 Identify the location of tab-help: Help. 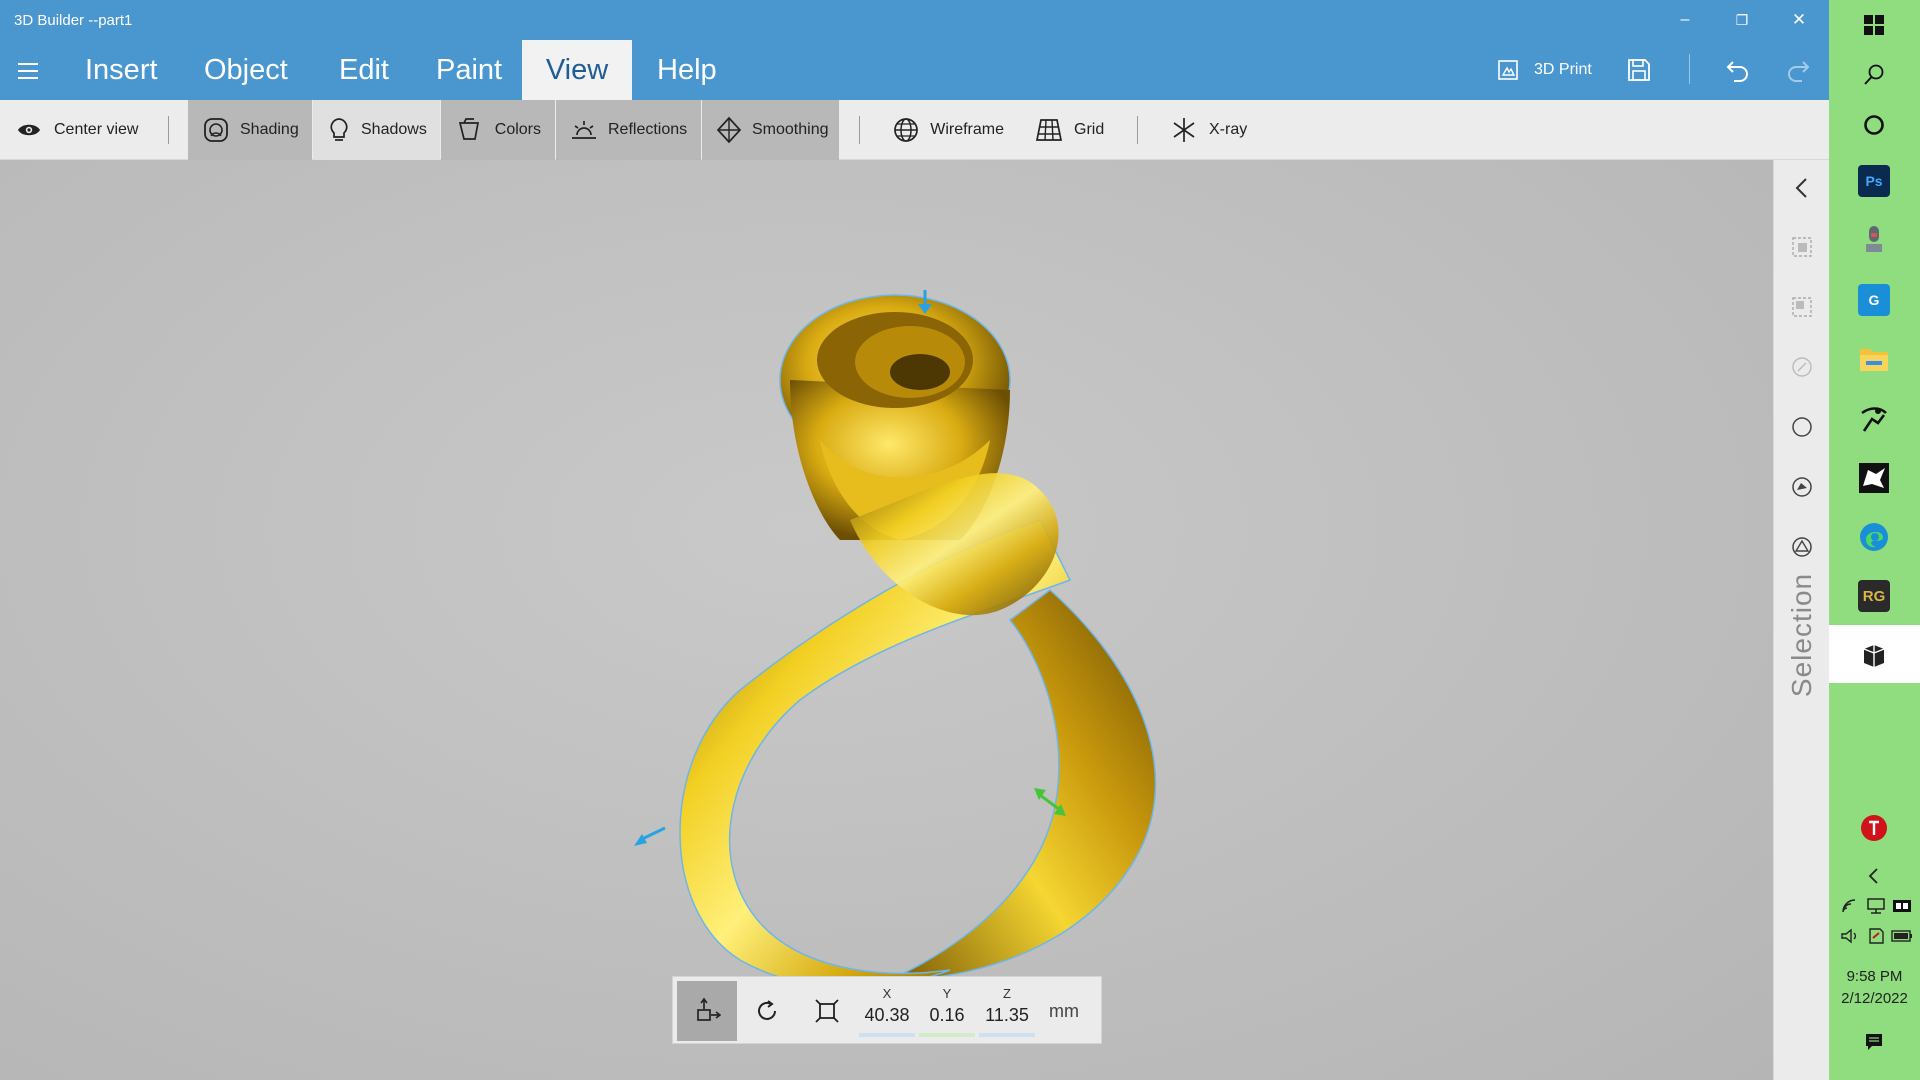
(687, 70).